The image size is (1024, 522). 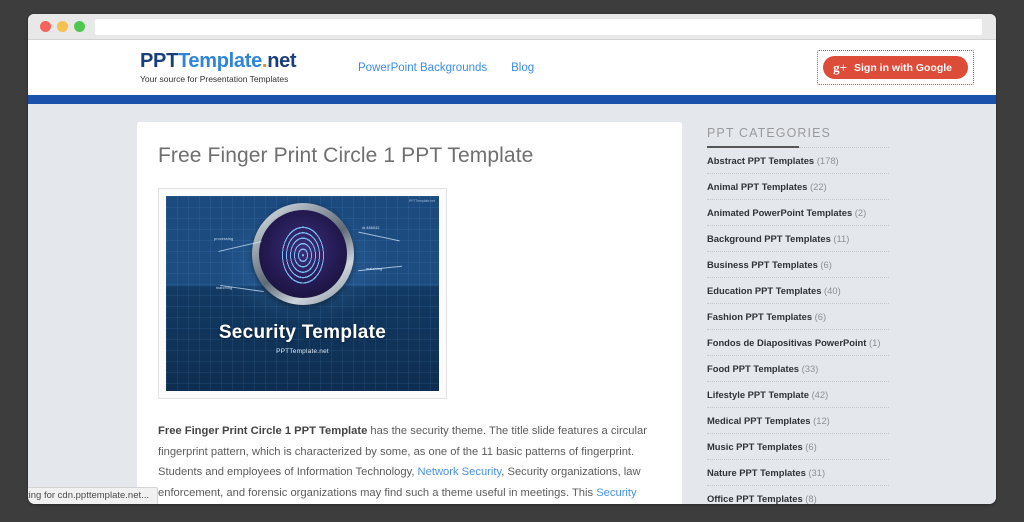 What do you see at coordinates (374, 269) in the screenshot?
I see `callout-label-matching-right: matching` at bounding box center [374, 269].